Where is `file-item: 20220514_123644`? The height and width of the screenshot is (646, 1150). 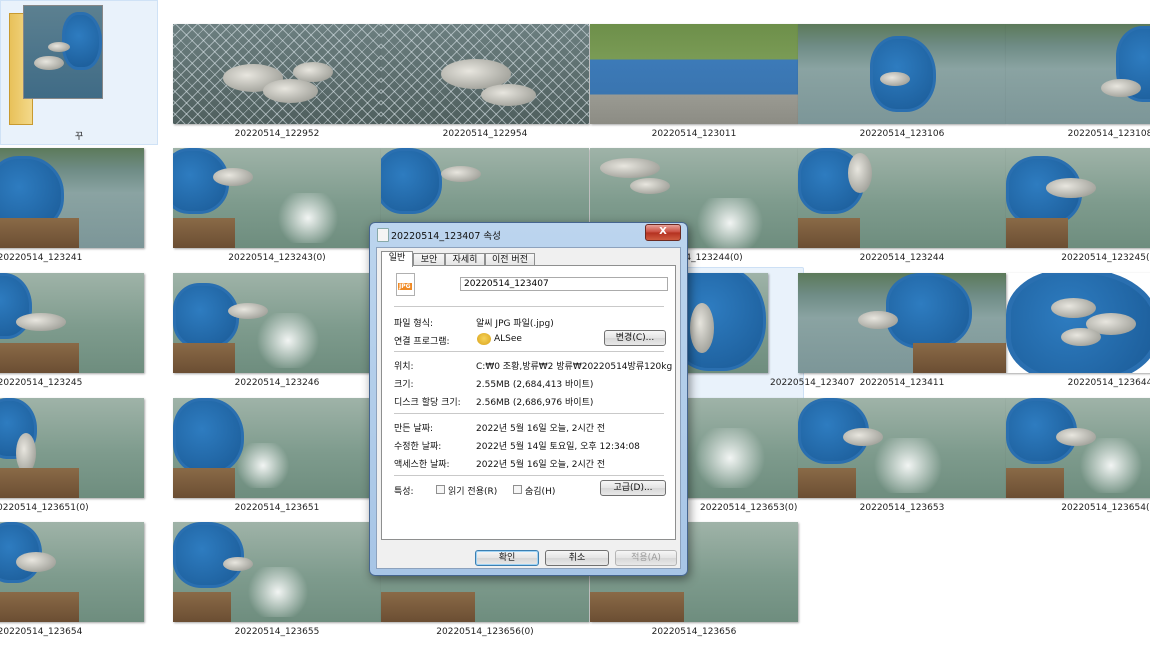 file-item: 20220514_123644 is located at coordinates (1078, 335).